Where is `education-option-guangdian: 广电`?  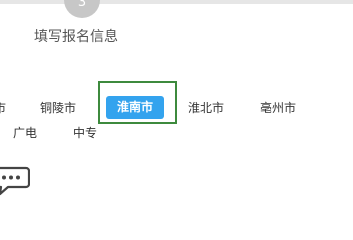
education-option-guangdian: 广电 is located at coordinates (25, 133).